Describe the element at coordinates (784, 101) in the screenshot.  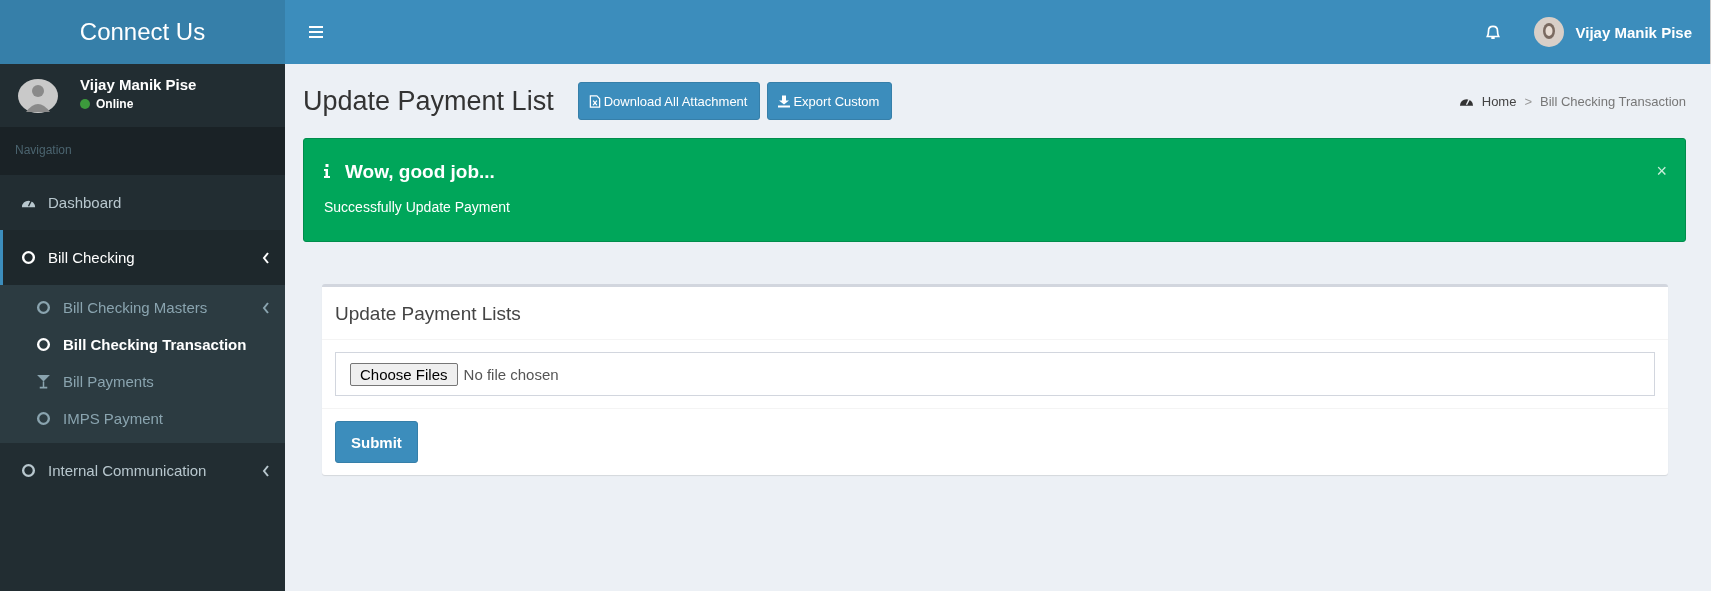
I see `download-icon` at that location.